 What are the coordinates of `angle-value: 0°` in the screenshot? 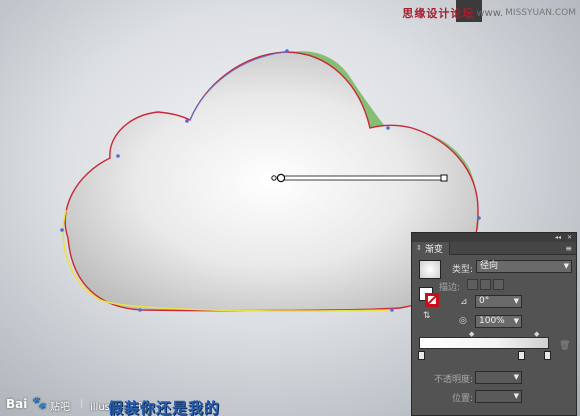 It's located at (484, 301).